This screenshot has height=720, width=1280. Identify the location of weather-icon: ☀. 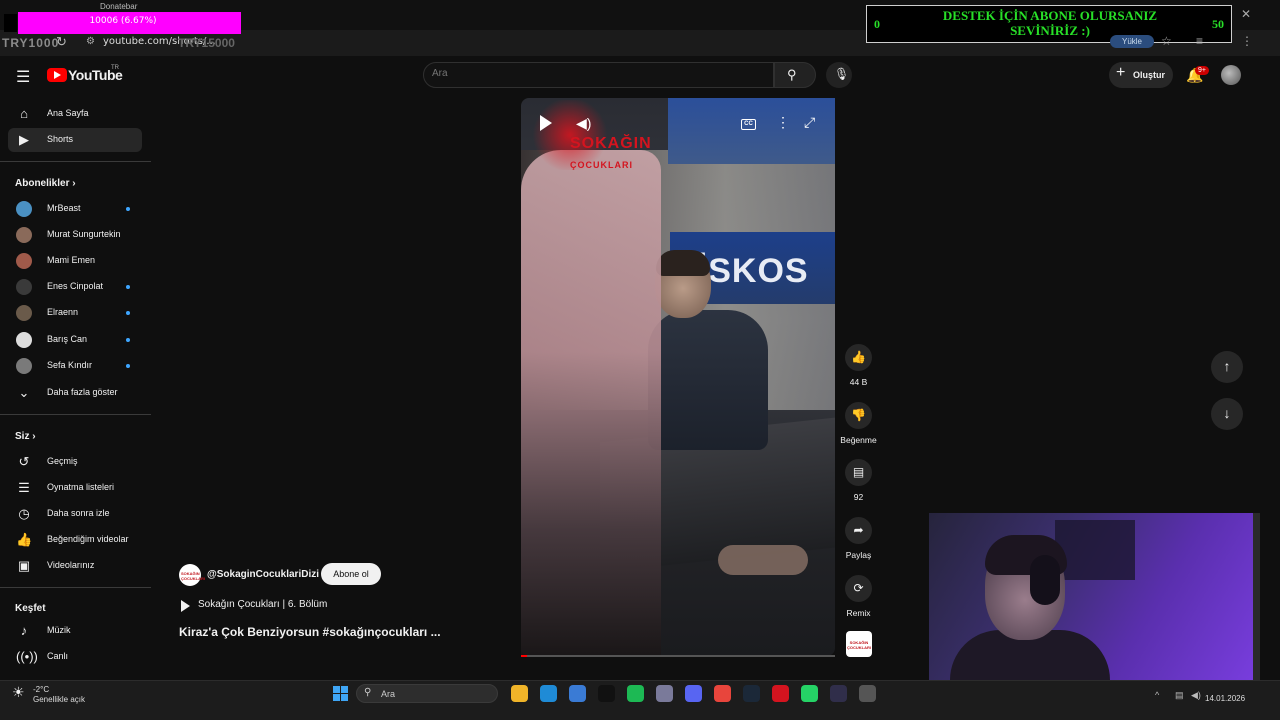
(18, 692).